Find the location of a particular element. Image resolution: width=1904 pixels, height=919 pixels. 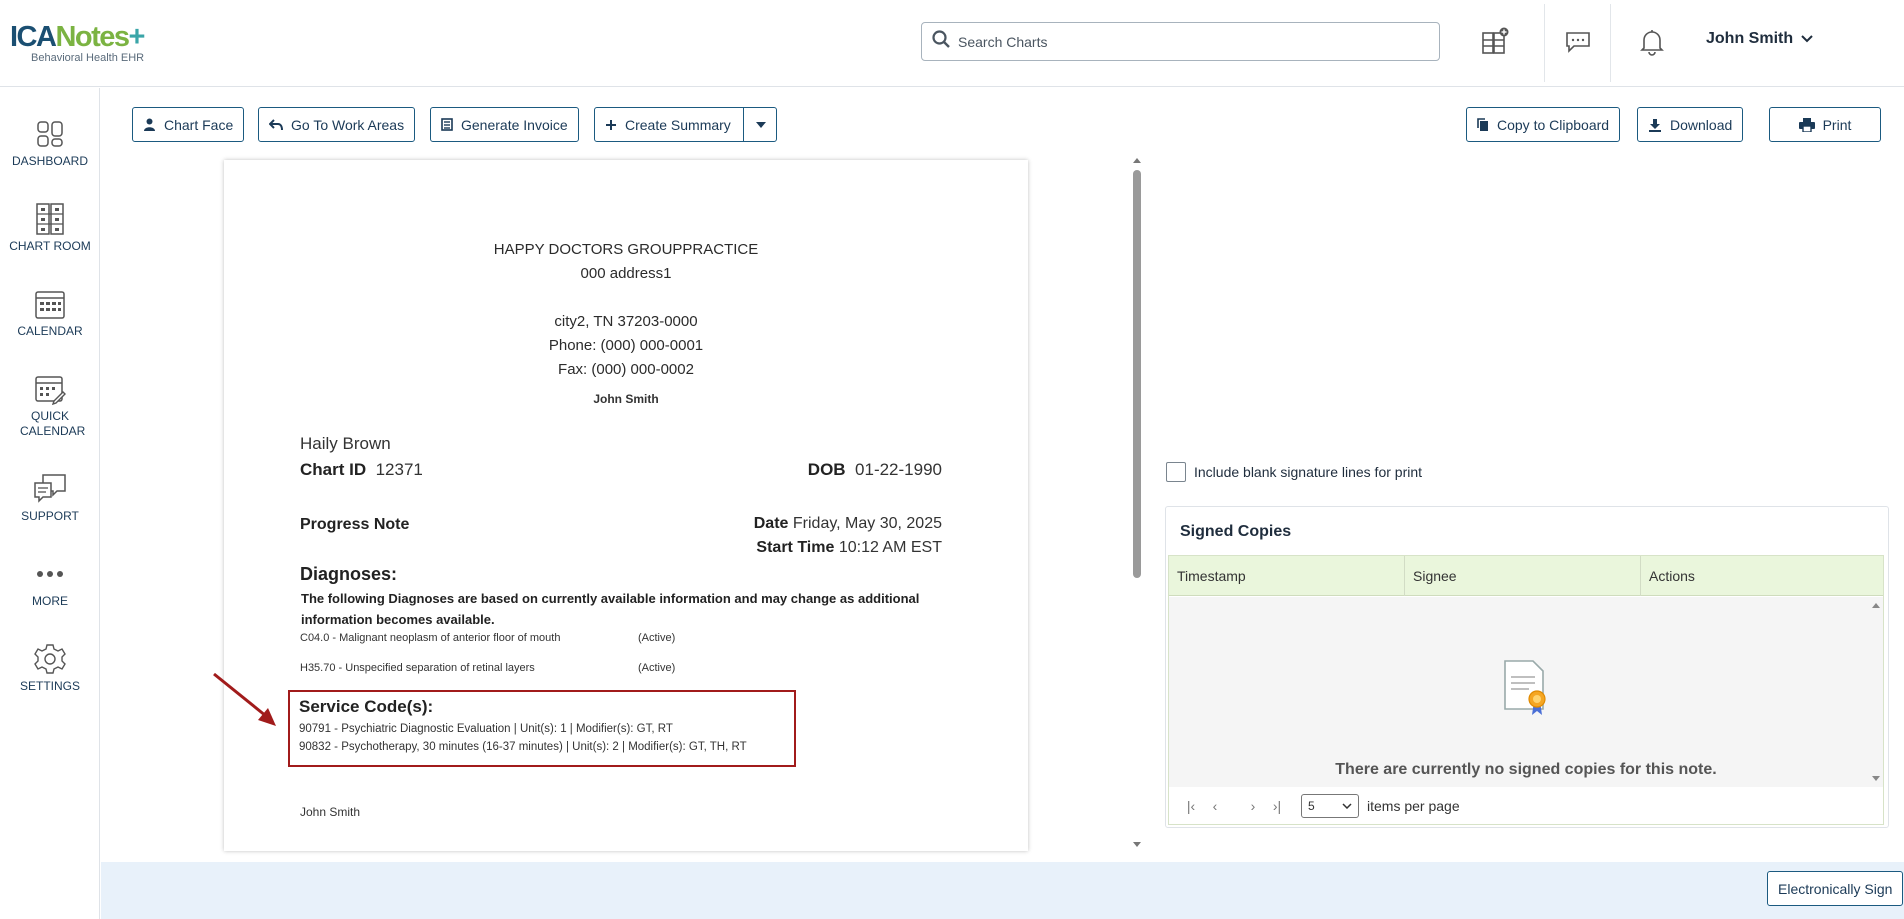

document-scrollbar is located at coordinates (1137, 502).